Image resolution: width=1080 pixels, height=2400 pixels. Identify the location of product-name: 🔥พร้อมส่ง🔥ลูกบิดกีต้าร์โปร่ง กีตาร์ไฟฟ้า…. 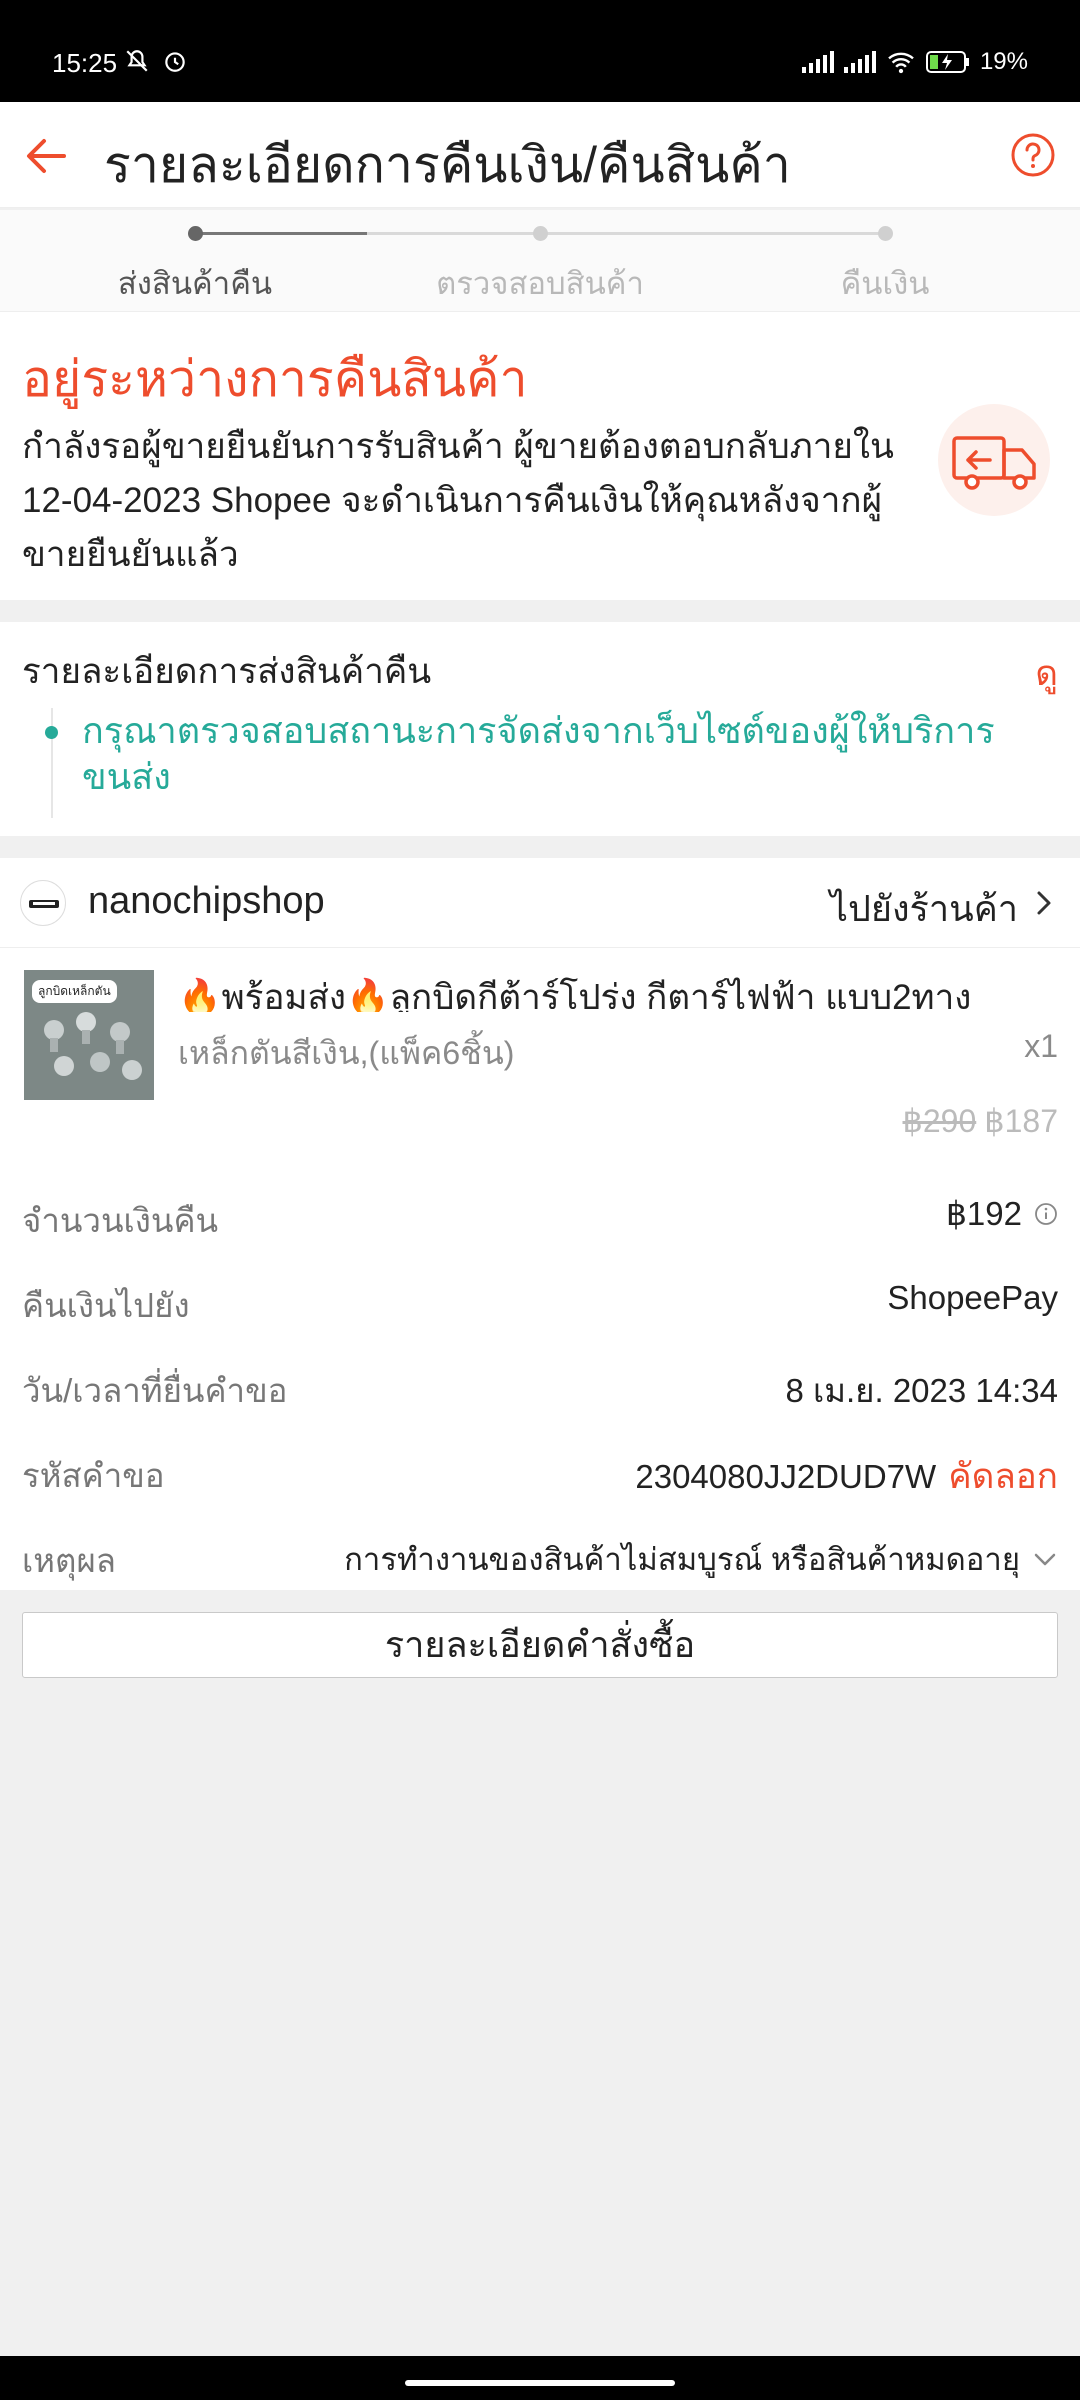
(575, 995).